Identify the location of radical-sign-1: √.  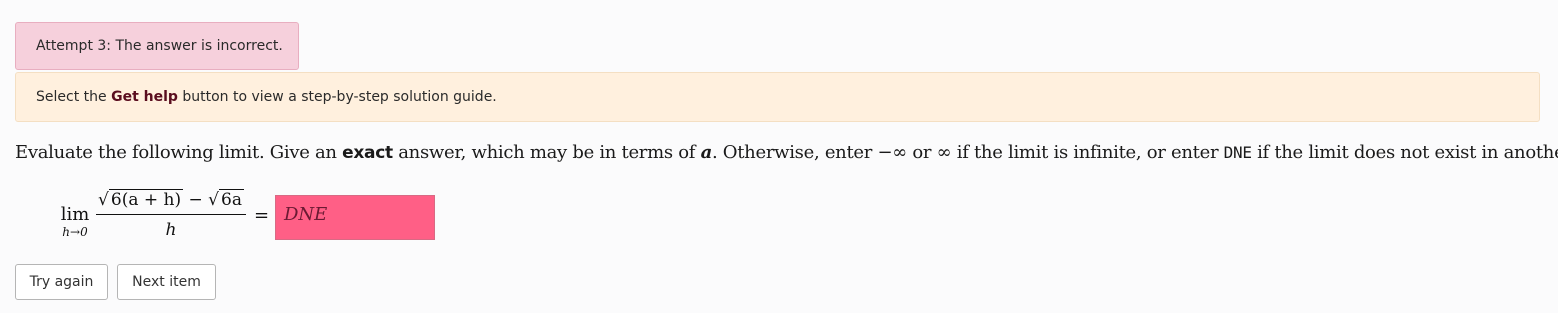
(103, 200).